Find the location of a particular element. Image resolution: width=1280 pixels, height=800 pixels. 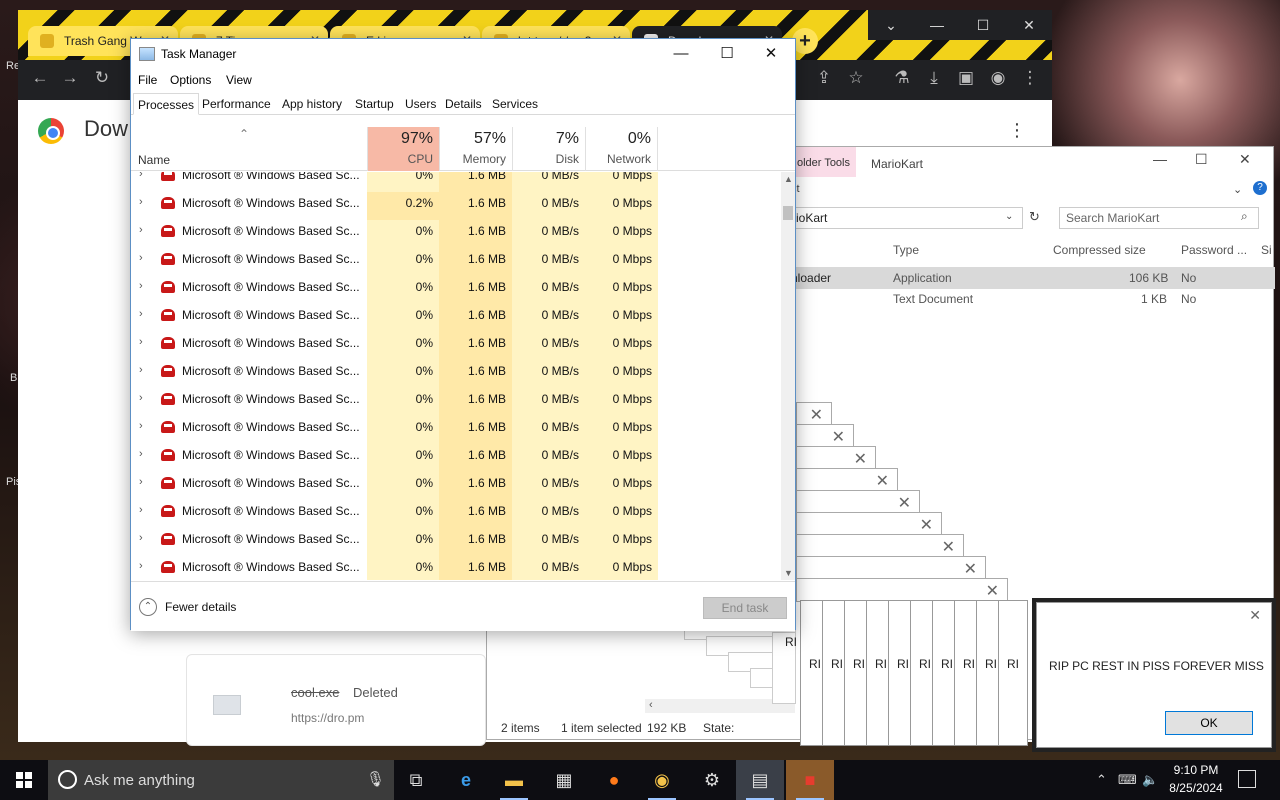

fewer-details-link: Fewer details is located at coordinates (200, 607).